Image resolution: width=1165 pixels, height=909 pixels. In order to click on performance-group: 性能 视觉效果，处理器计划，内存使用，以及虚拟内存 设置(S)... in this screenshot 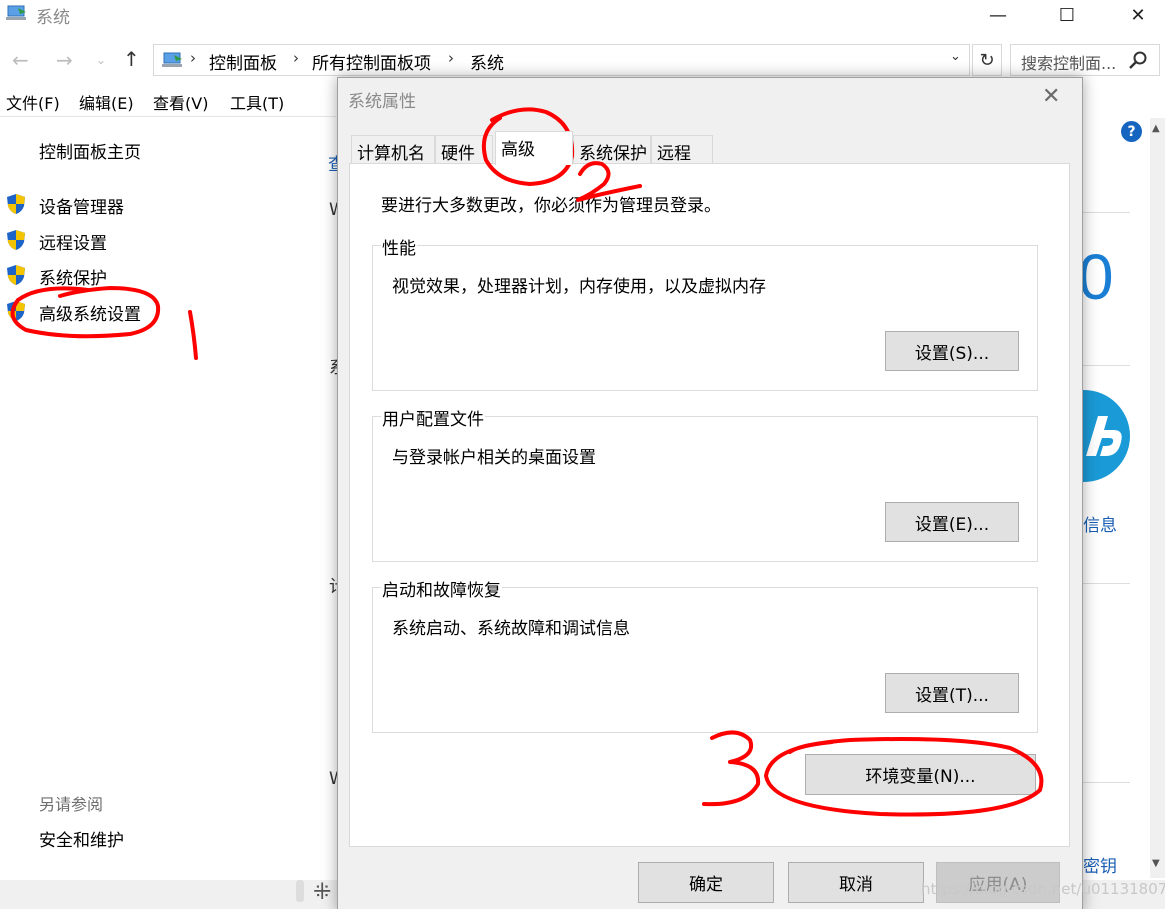, I will do `click(705, 312)`.